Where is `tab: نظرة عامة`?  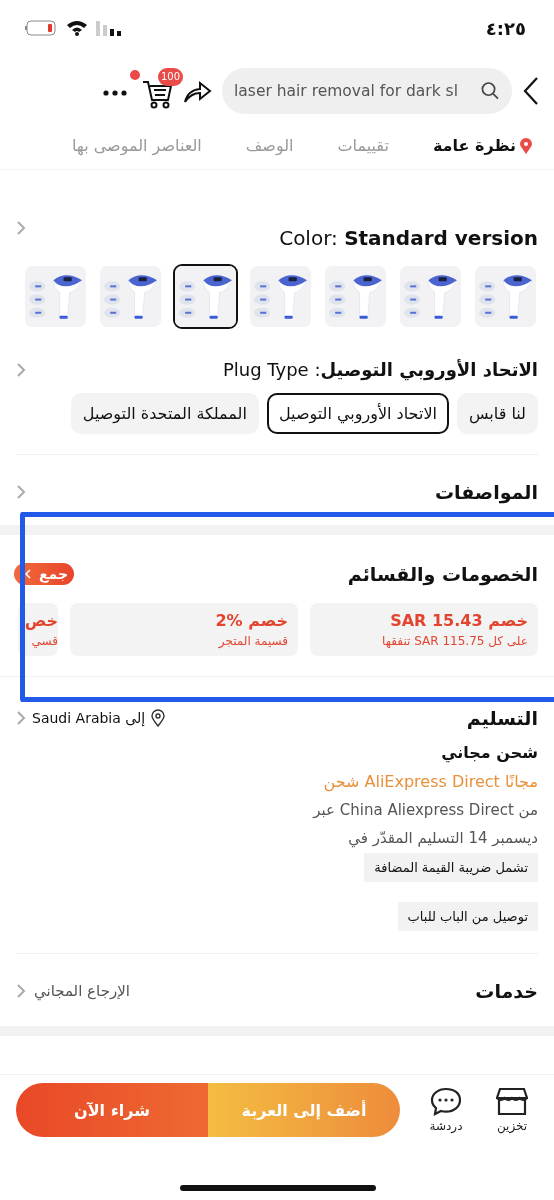
tab: نظرة عامة is located at coordinates (482, 145).